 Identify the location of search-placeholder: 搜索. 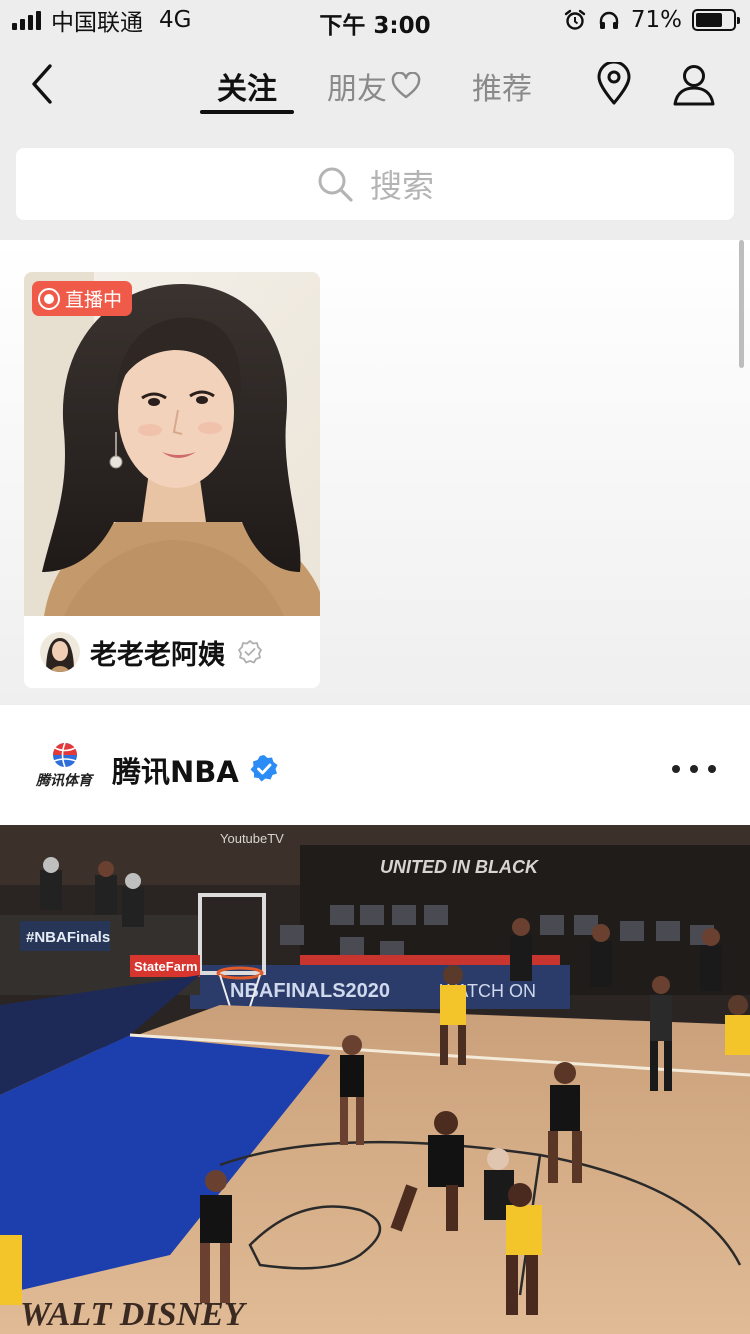
(401, 186).